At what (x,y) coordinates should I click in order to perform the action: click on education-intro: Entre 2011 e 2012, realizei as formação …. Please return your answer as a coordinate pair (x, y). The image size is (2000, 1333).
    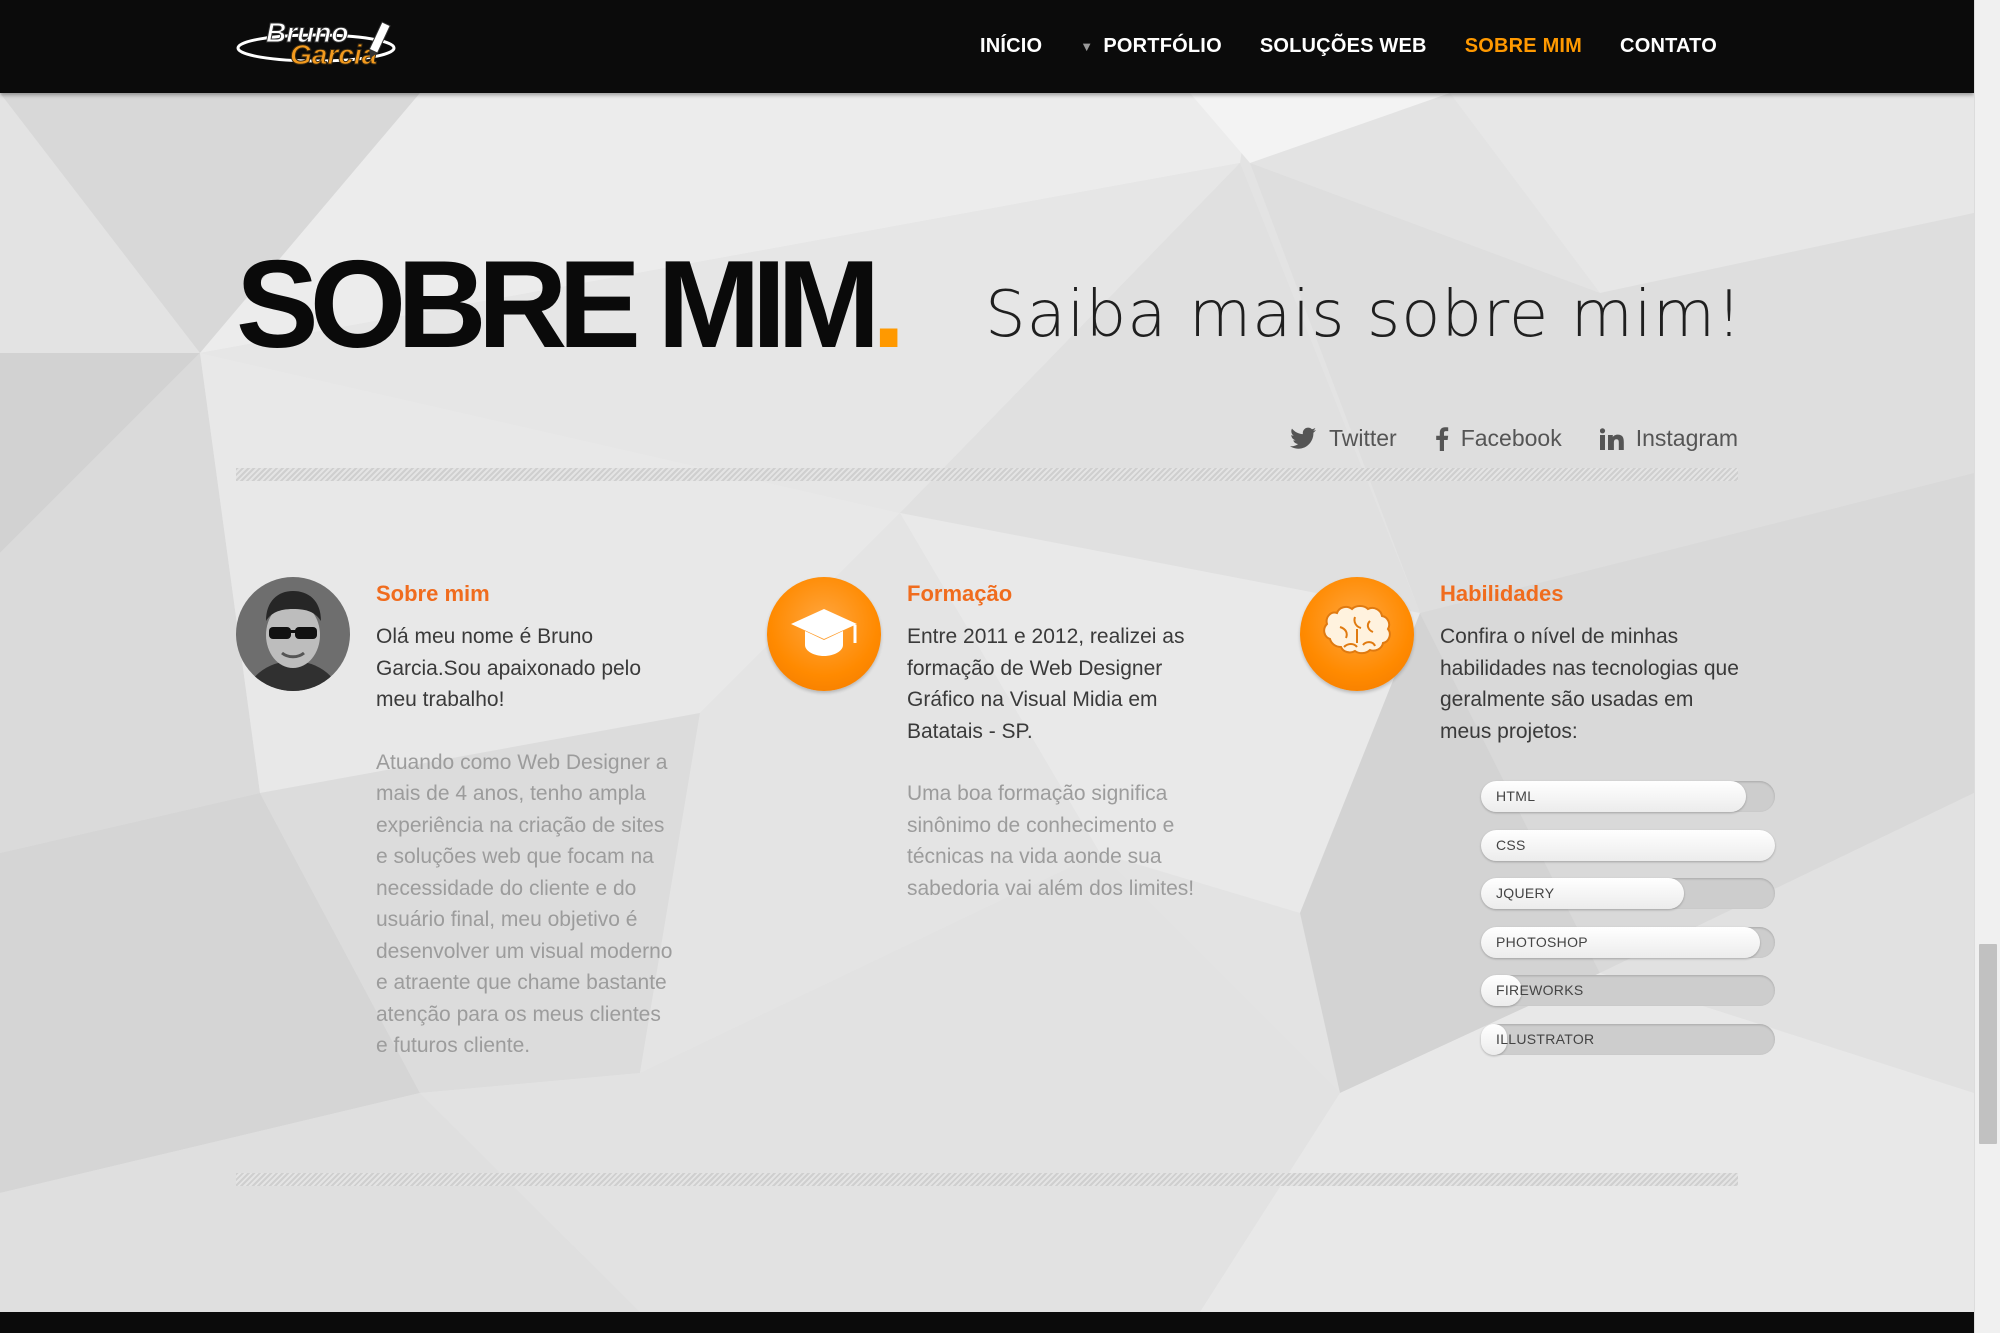
    Looking at the image, I should click on (1046, 684).